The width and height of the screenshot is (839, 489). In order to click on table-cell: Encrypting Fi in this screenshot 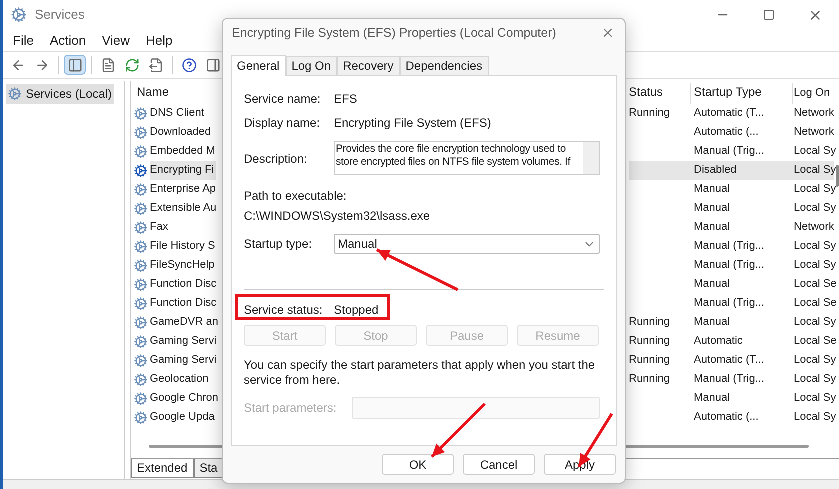, I will do `click(183, 170)`.